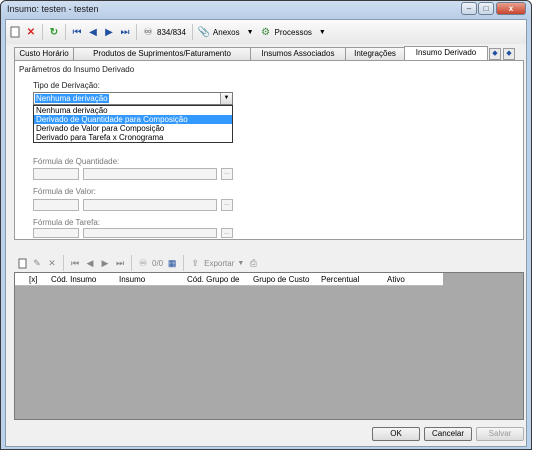 The image size is (538, 456). What do you see at coordinates (150, 233) in the screenshot?
I see `task-formula-field` at bounding box center [150, 233].